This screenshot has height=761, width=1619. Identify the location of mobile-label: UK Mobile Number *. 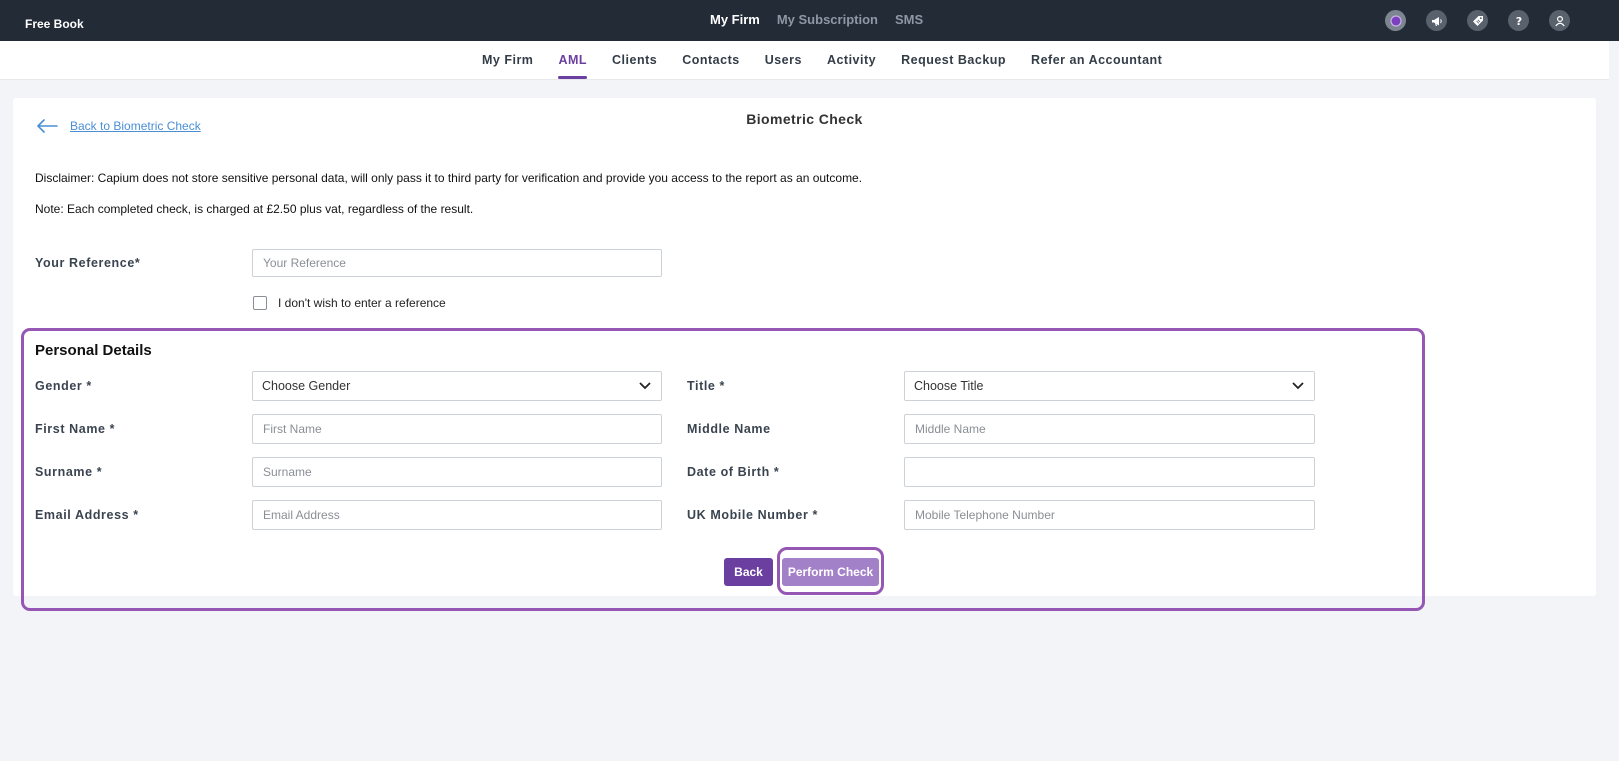
(752, 515).